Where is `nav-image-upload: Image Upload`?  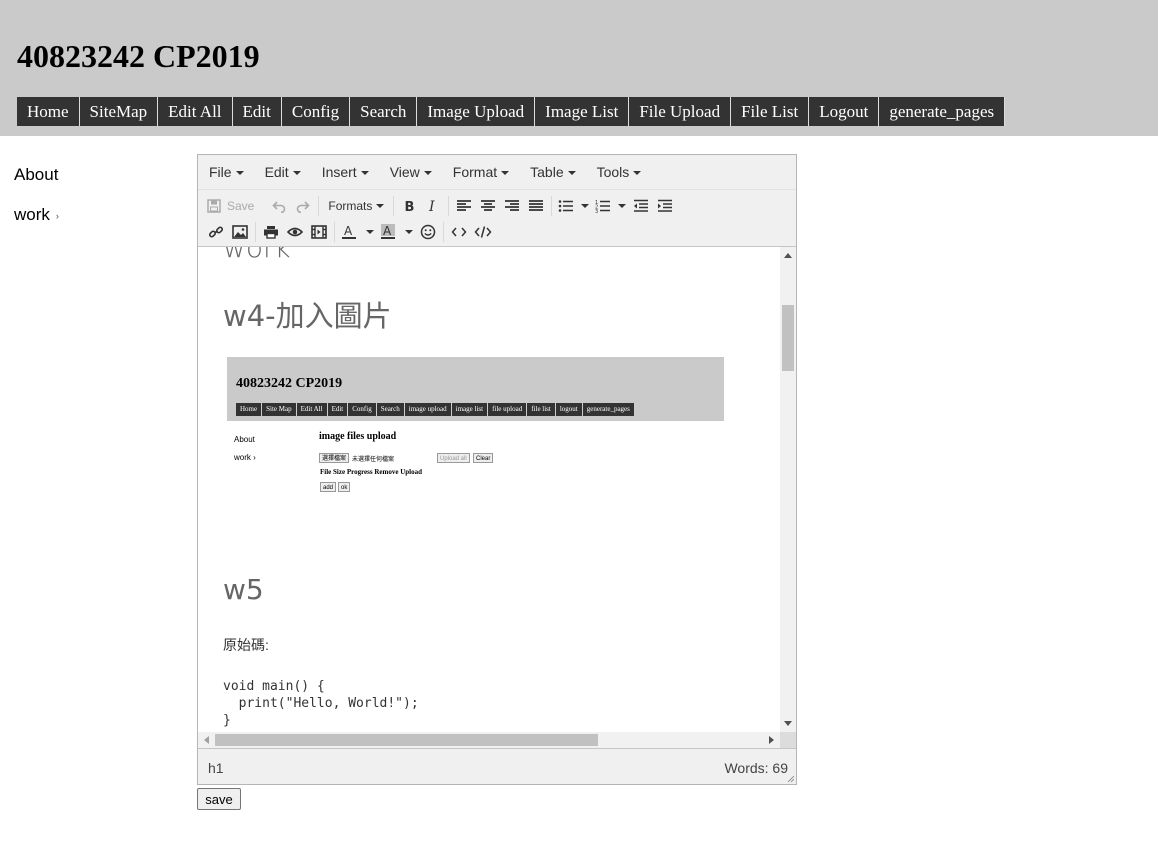 nav-image-upload: Image Upload is located at coordinates (476, 111).